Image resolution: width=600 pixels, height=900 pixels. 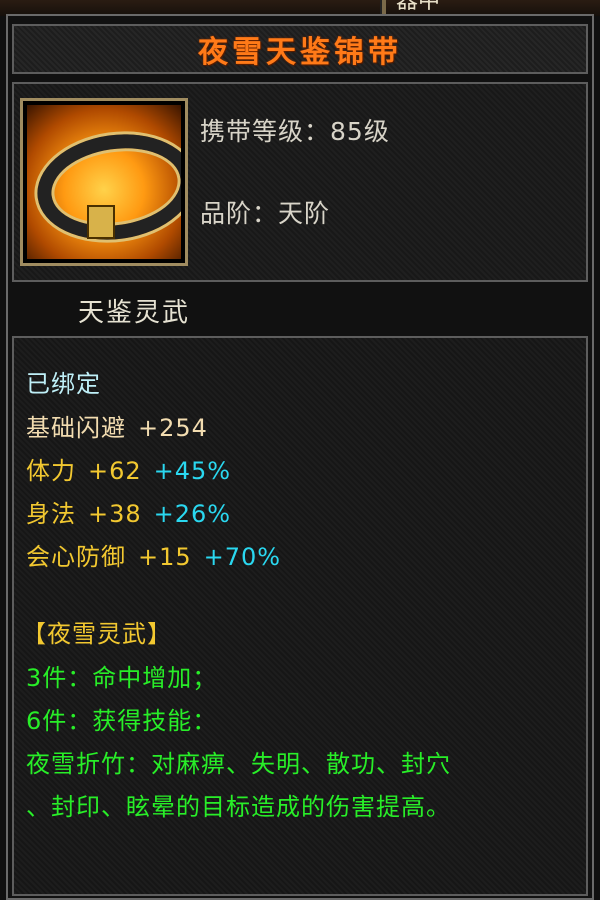 I want to click on stat-bonus: +70%, so click(x=242, y=557).